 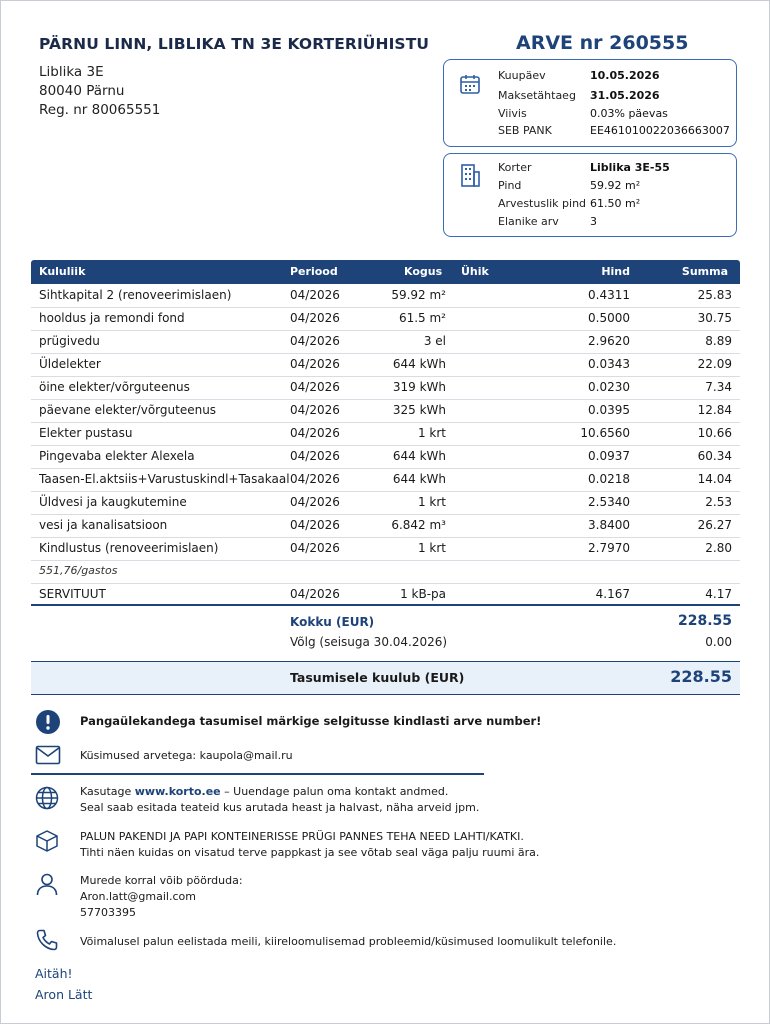 What do you see at coordinates (70, 364) in the screenshot?
I see `row-name: Üldelekter` at bounding box center [70, 364].